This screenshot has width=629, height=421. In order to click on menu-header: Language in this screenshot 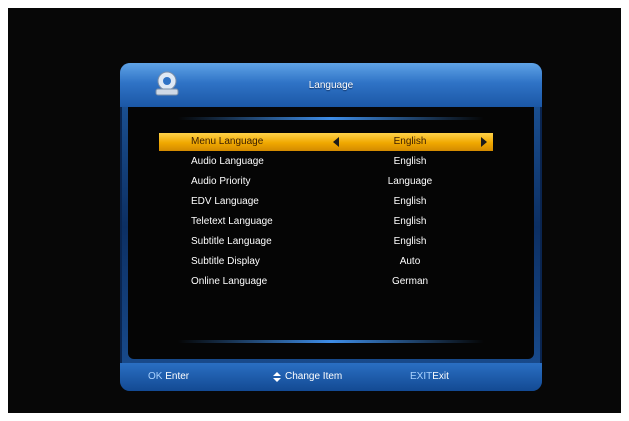, I will do `click(331, 85)`.